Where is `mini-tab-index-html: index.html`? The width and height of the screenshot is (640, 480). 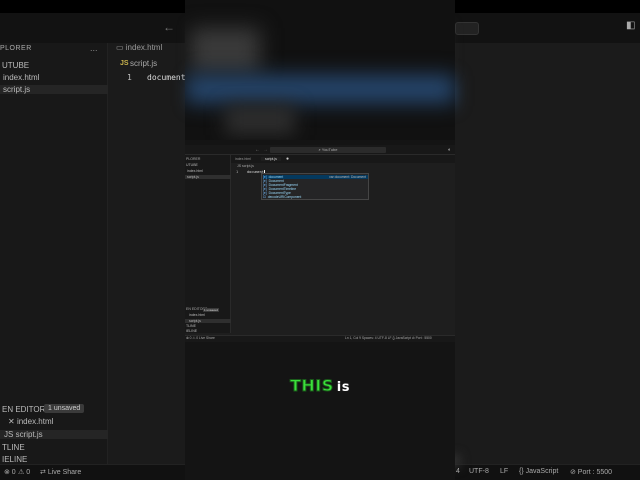 mini-tab-index-html: index.html is located at coordinates (243, 159).